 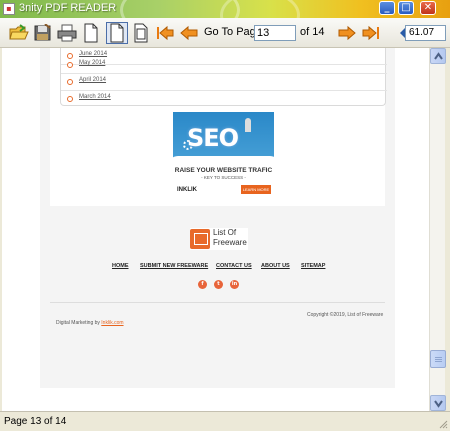 I want to click on window-title: 3nity PDF READER, so click(x=68, y=8).